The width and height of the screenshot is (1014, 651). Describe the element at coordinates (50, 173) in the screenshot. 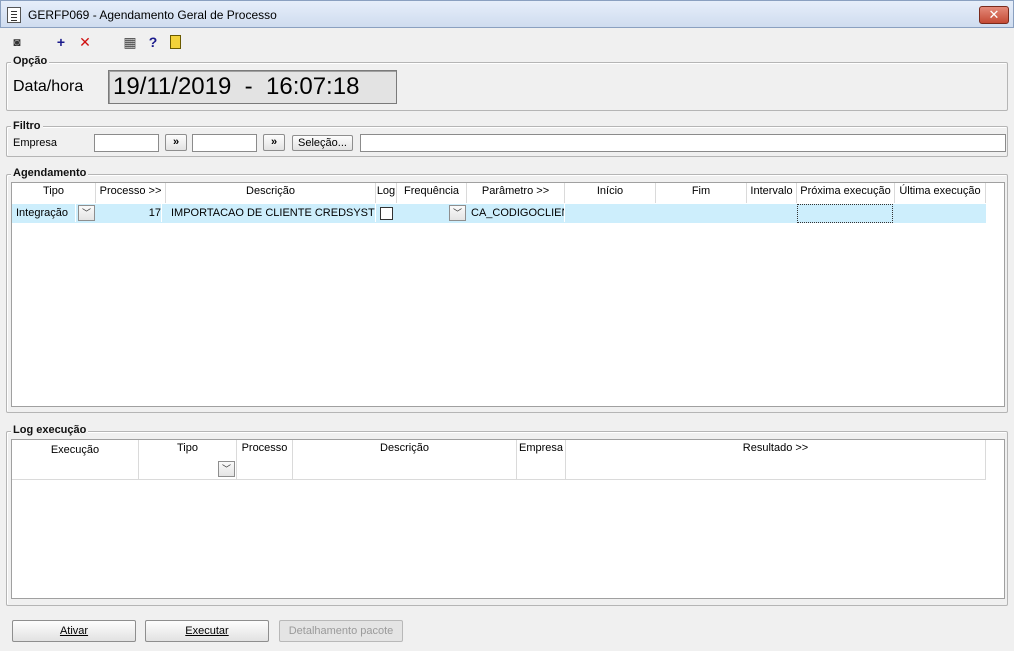

I see `agendamento-legend: Agendamento` at that location.